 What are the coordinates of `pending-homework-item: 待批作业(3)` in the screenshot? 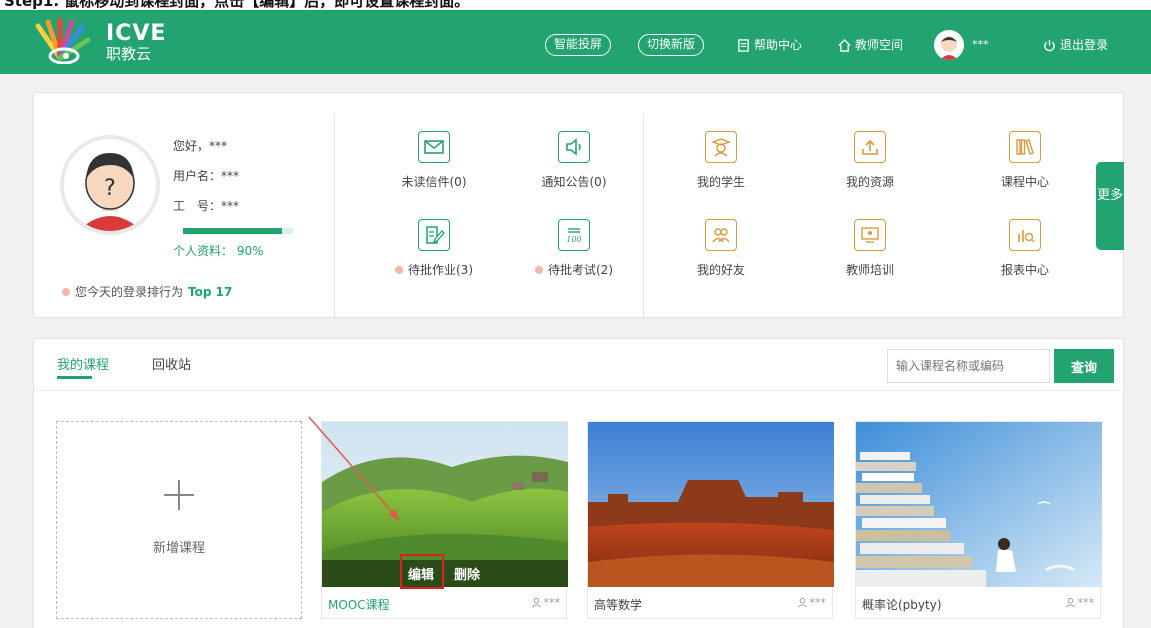 It's located at (434, 248).